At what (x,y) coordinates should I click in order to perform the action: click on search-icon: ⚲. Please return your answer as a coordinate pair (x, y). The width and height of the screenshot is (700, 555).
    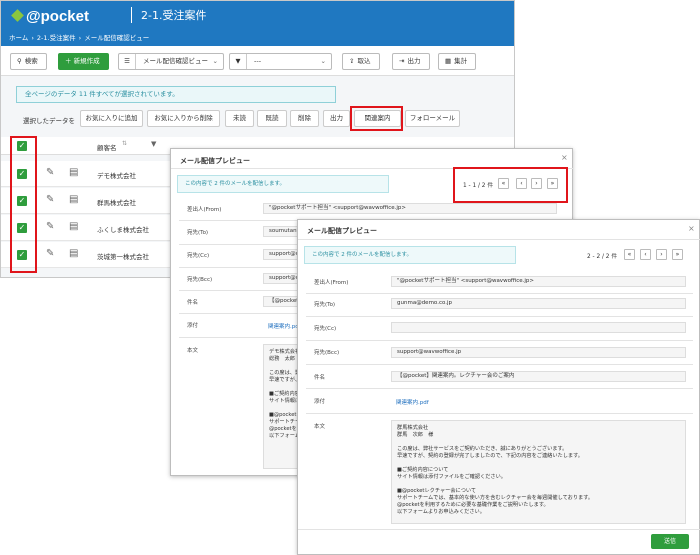
    Looking at the image, I should click on (19, 61).